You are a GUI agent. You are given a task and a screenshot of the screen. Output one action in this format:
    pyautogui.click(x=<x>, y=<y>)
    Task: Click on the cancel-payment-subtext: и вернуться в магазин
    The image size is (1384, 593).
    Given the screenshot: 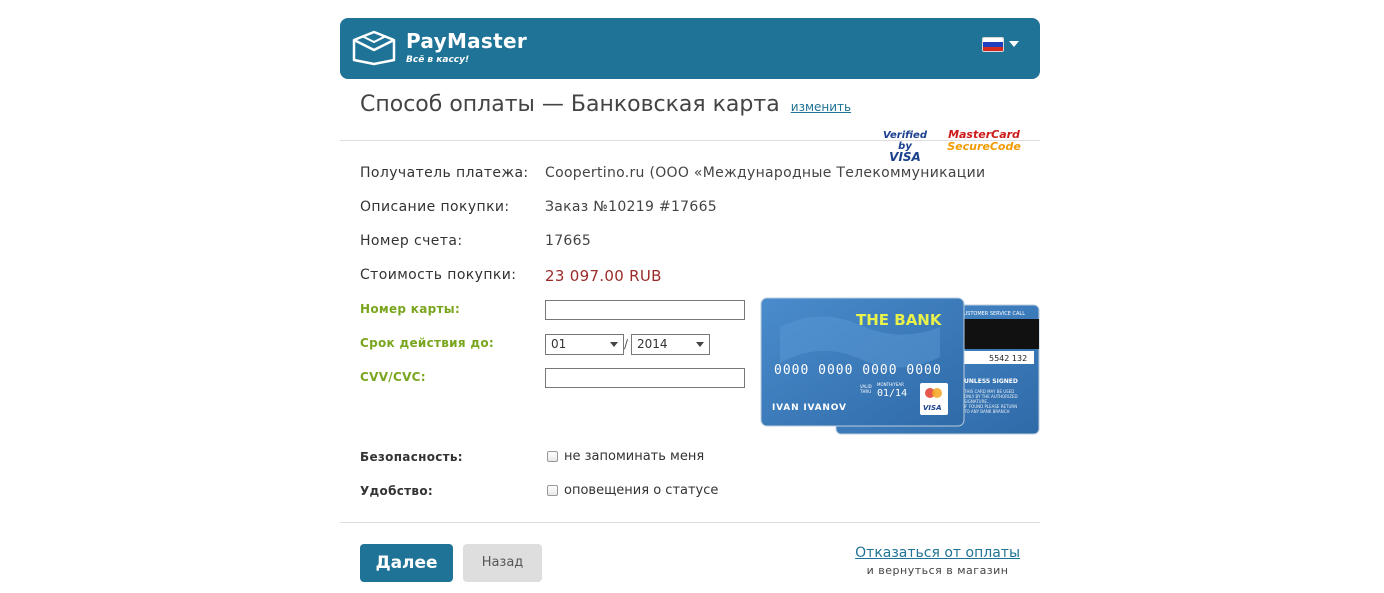 What is the action you would take?
    pyautogui.click(x=937, y=570)
    